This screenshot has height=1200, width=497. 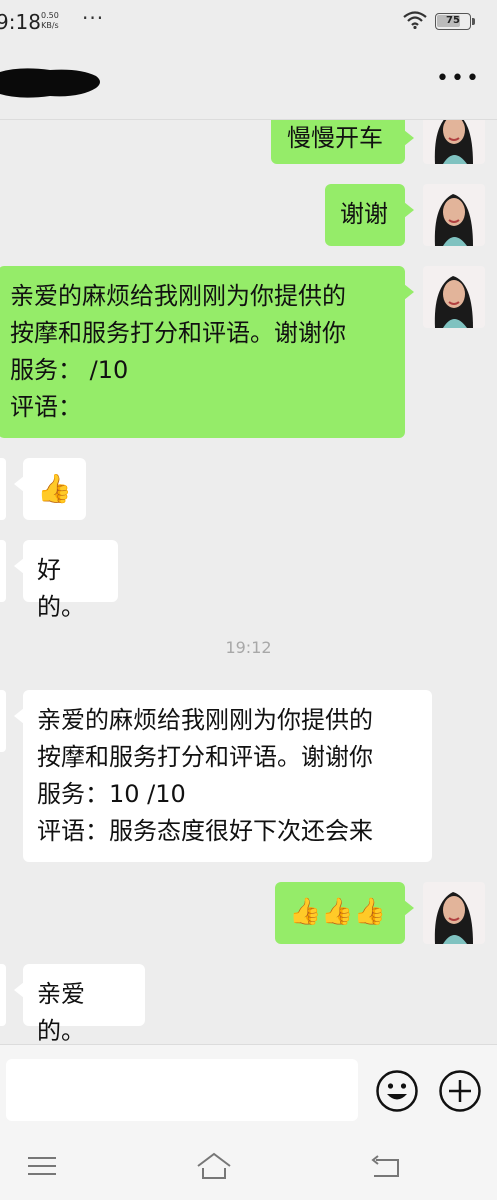 I want to click on home-icon, so click(x=214, y=1166).